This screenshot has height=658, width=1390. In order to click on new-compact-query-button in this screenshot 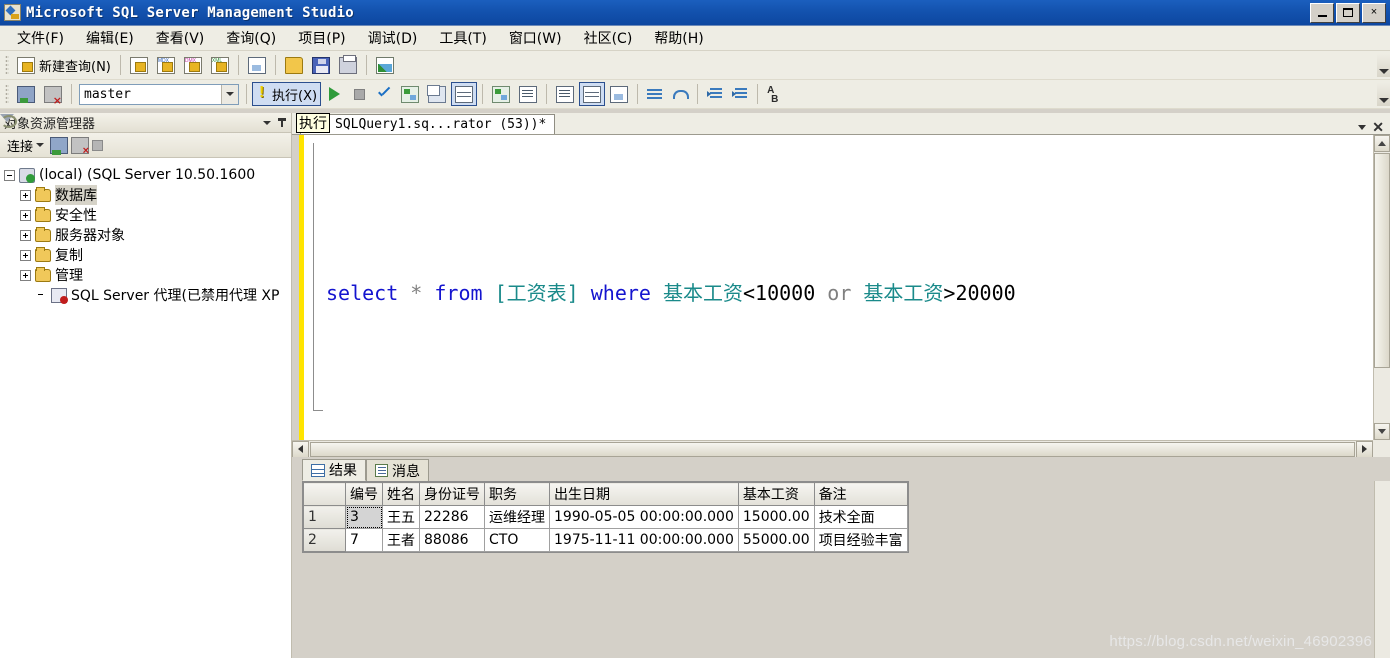, I will do `click(257, 65)`.